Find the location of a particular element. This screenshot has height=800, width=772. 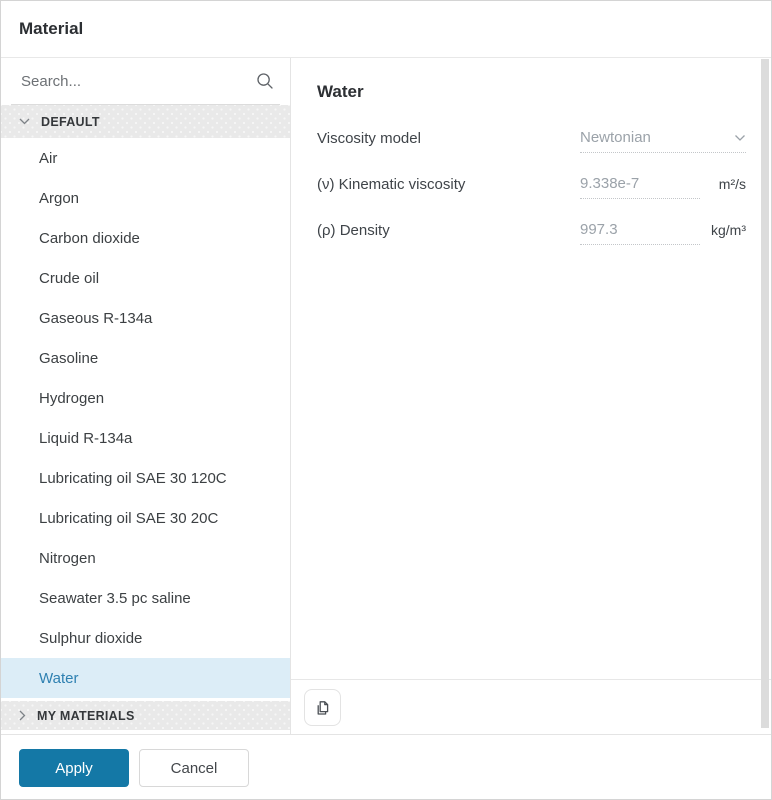

field-row: (ν) Kinematic viscosity m²/s is located at coordinates (531, 184).